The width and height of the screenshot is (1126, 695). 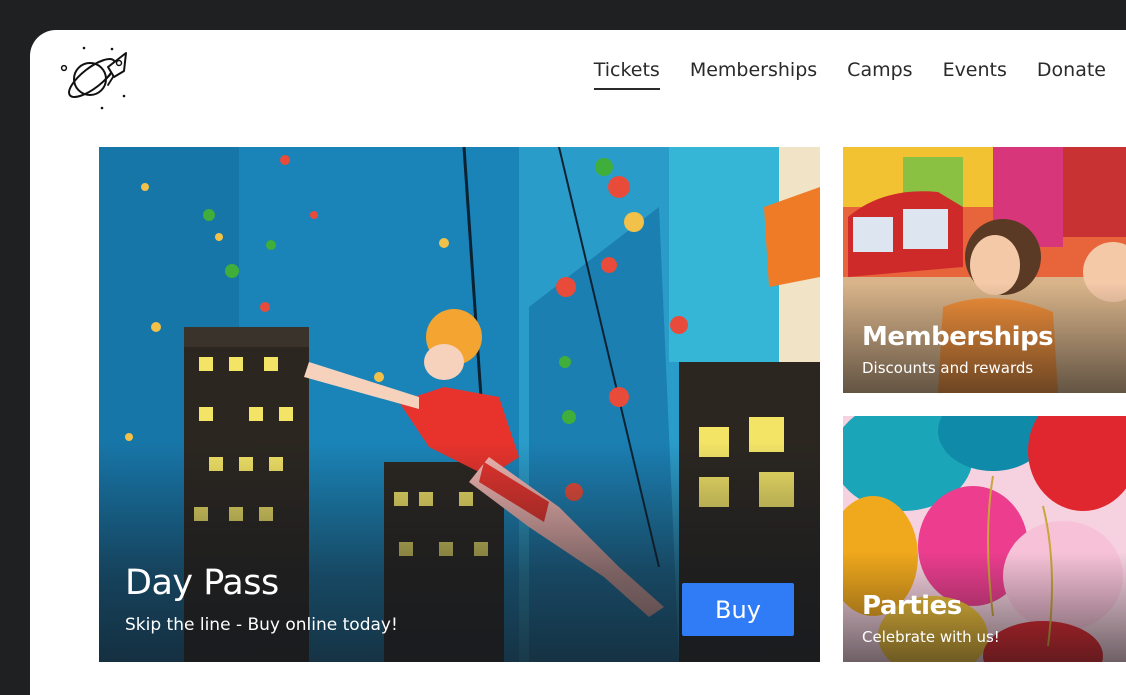 I want to click on parties-card-title: Parties, so click(x=912, y=606).